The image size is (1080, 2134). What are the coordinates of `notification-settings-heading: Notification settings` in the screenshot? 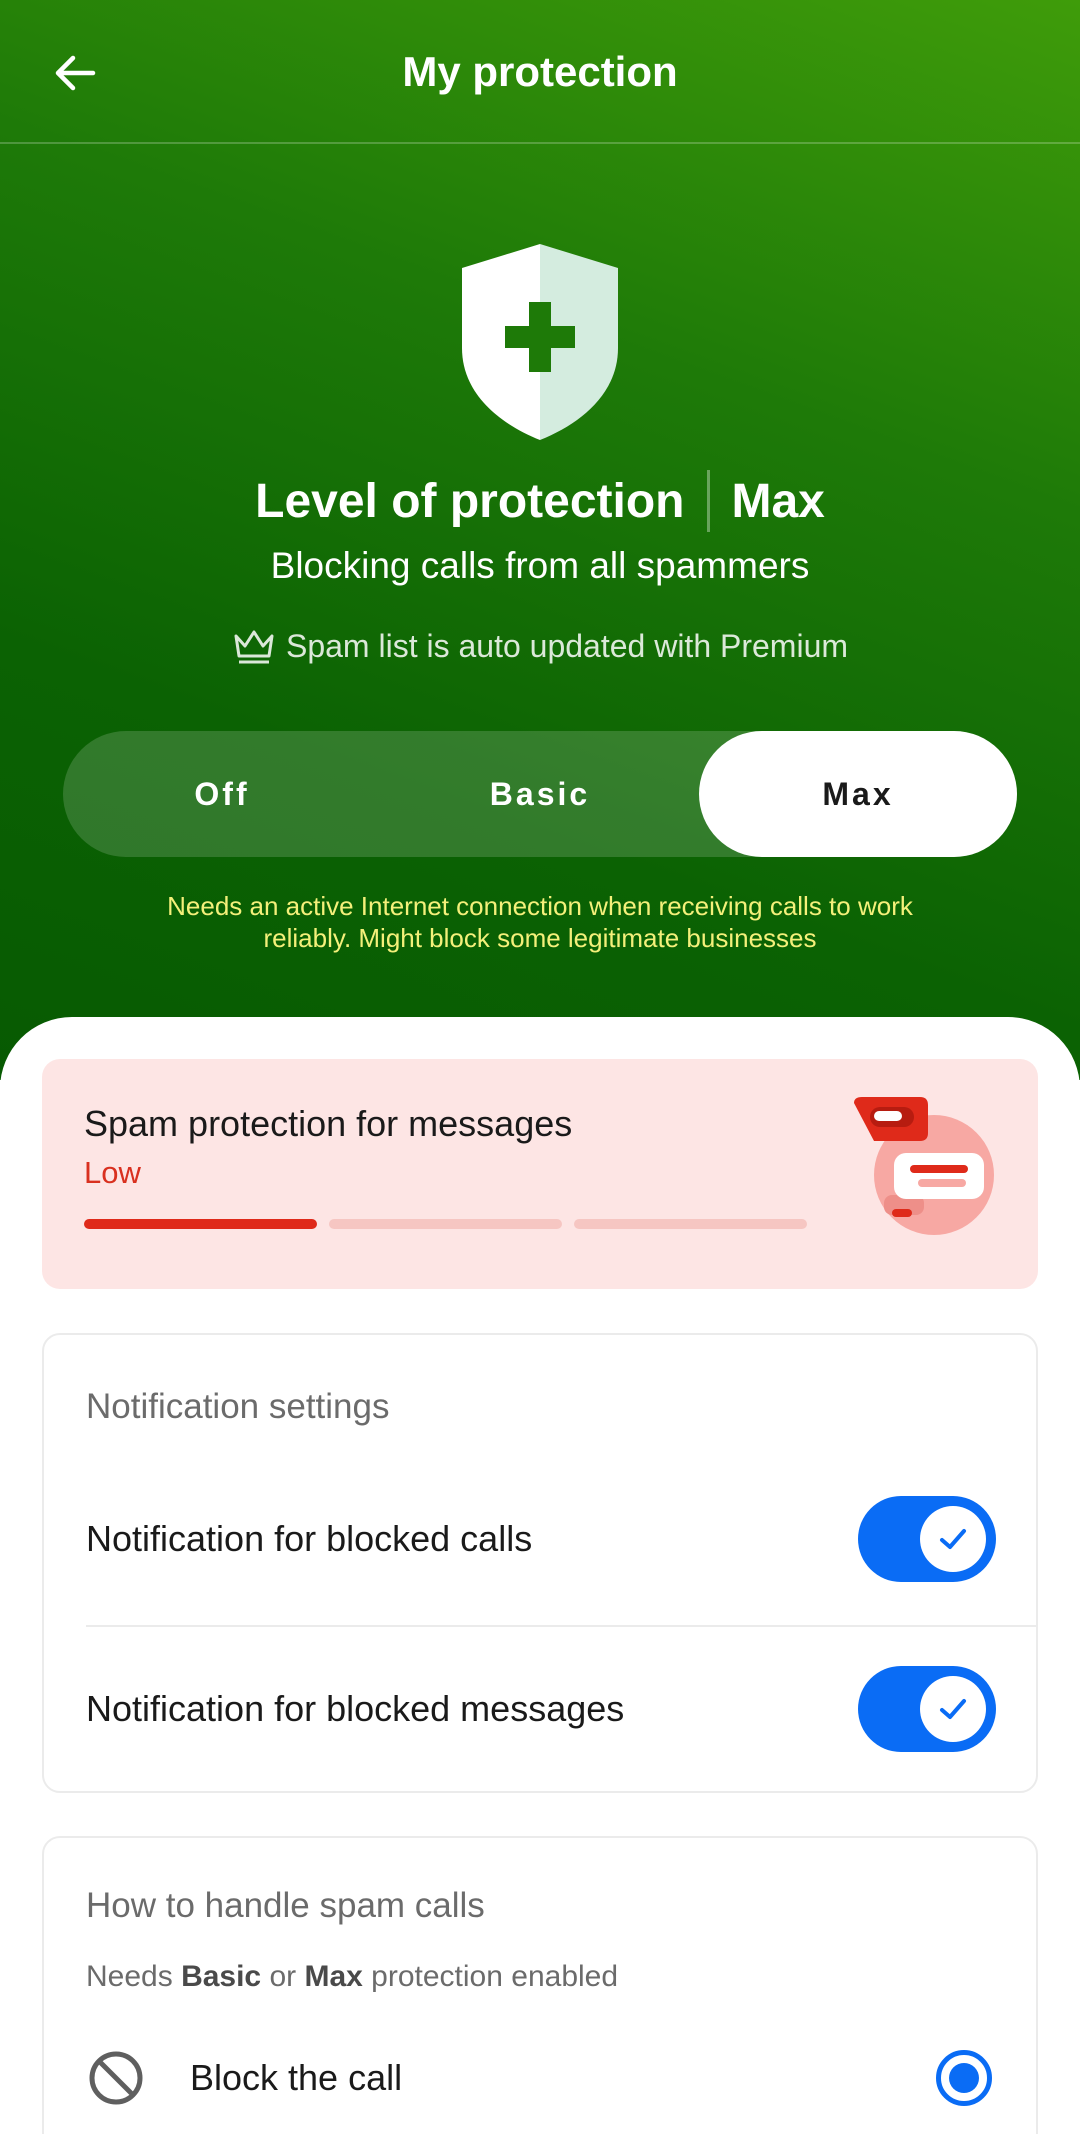 It's located at (238, 1406).